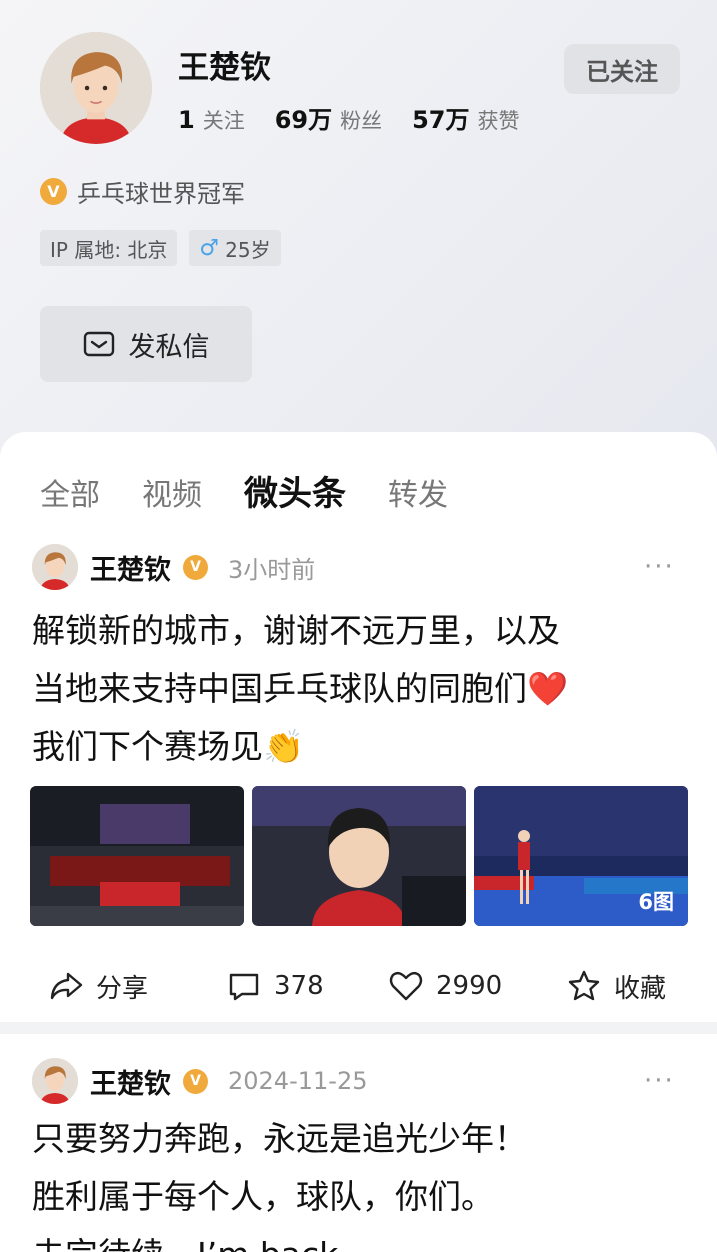 The image size is (717, 1252). Describe the element at coordinates (295, 490) in the screenshot. I see `tab-micro-posts: 微头条` at that location.